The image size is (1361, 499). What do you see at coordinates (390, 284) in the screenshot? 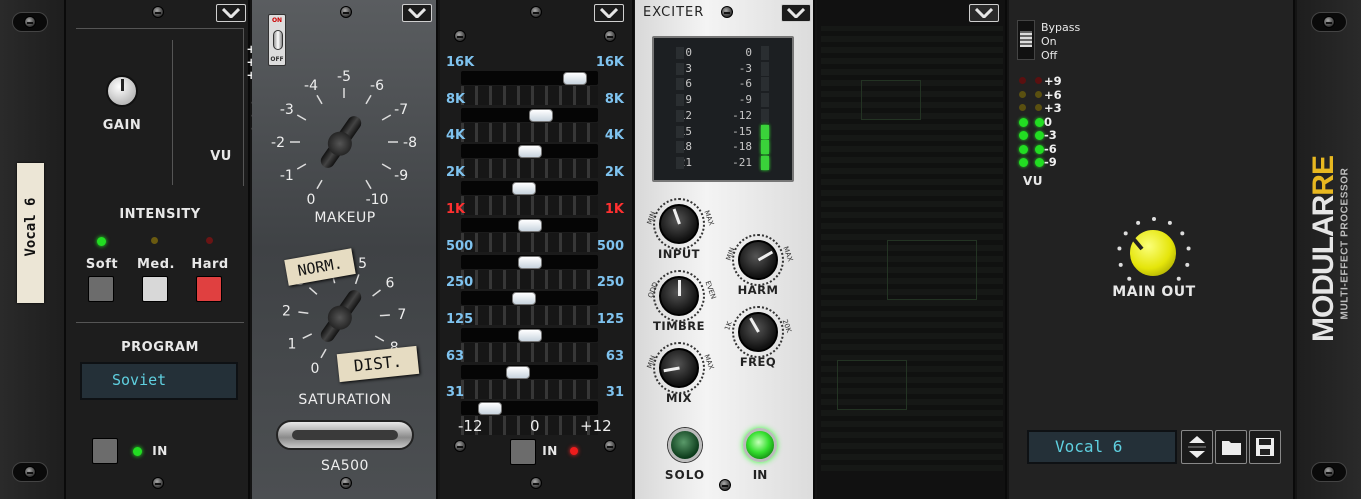
I see `saturation-scale-label: 6` at bounding box center [390, 284].